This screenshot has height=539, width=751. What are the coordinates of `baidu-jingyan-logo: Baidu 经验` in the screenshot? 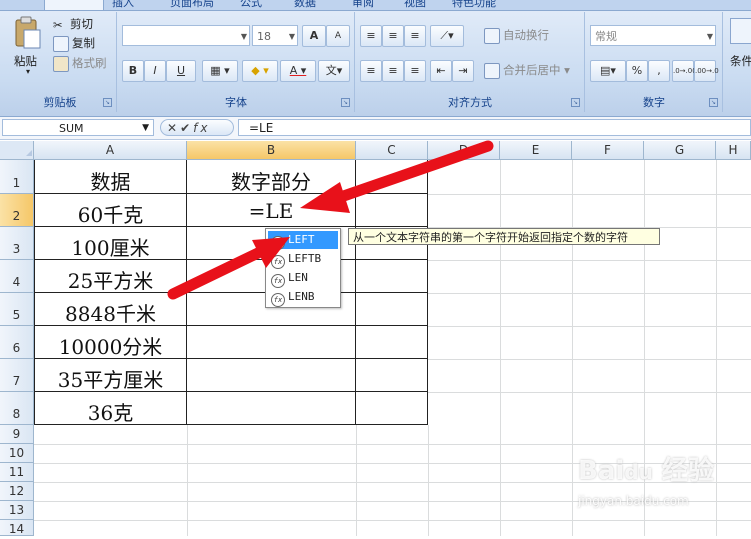 It's located at (646, 471).